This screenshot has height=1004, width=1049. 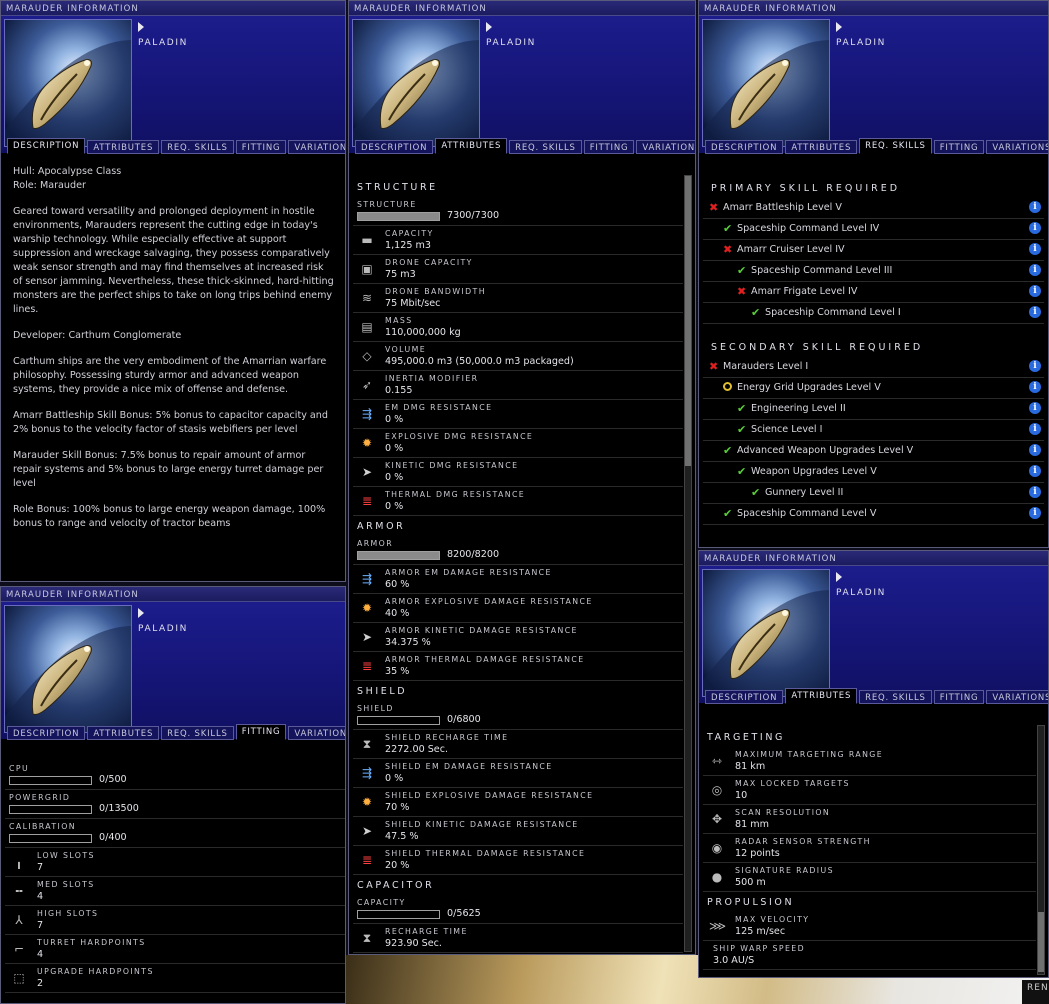 What do you see at coordinates (518, 637) in the screenshot?
I see `attribute-row: ➤ ARMOR KINETIC DAMAGE RESISTANCE 34.375 %` at bounding box center [518, 637].